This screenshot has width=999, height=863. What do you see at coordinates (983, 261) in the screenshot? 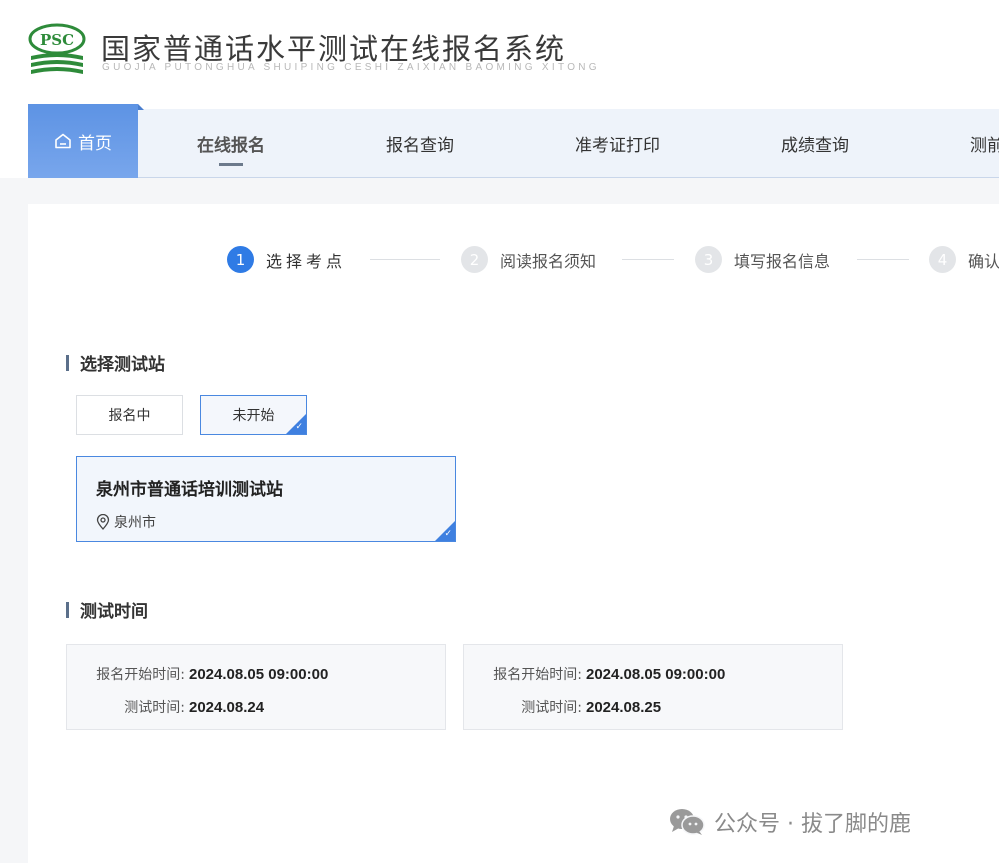
I see `step-label: 确认` at bounding box center [983, 261].